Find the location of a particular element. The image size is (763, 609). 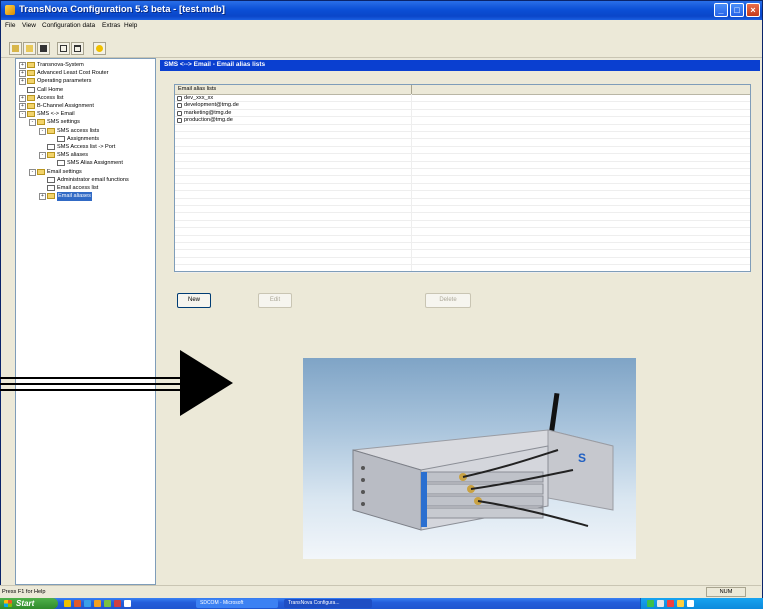

taskbar-item-sdcom: SDCOM - Microsoft is located at coordinates (237, 603).